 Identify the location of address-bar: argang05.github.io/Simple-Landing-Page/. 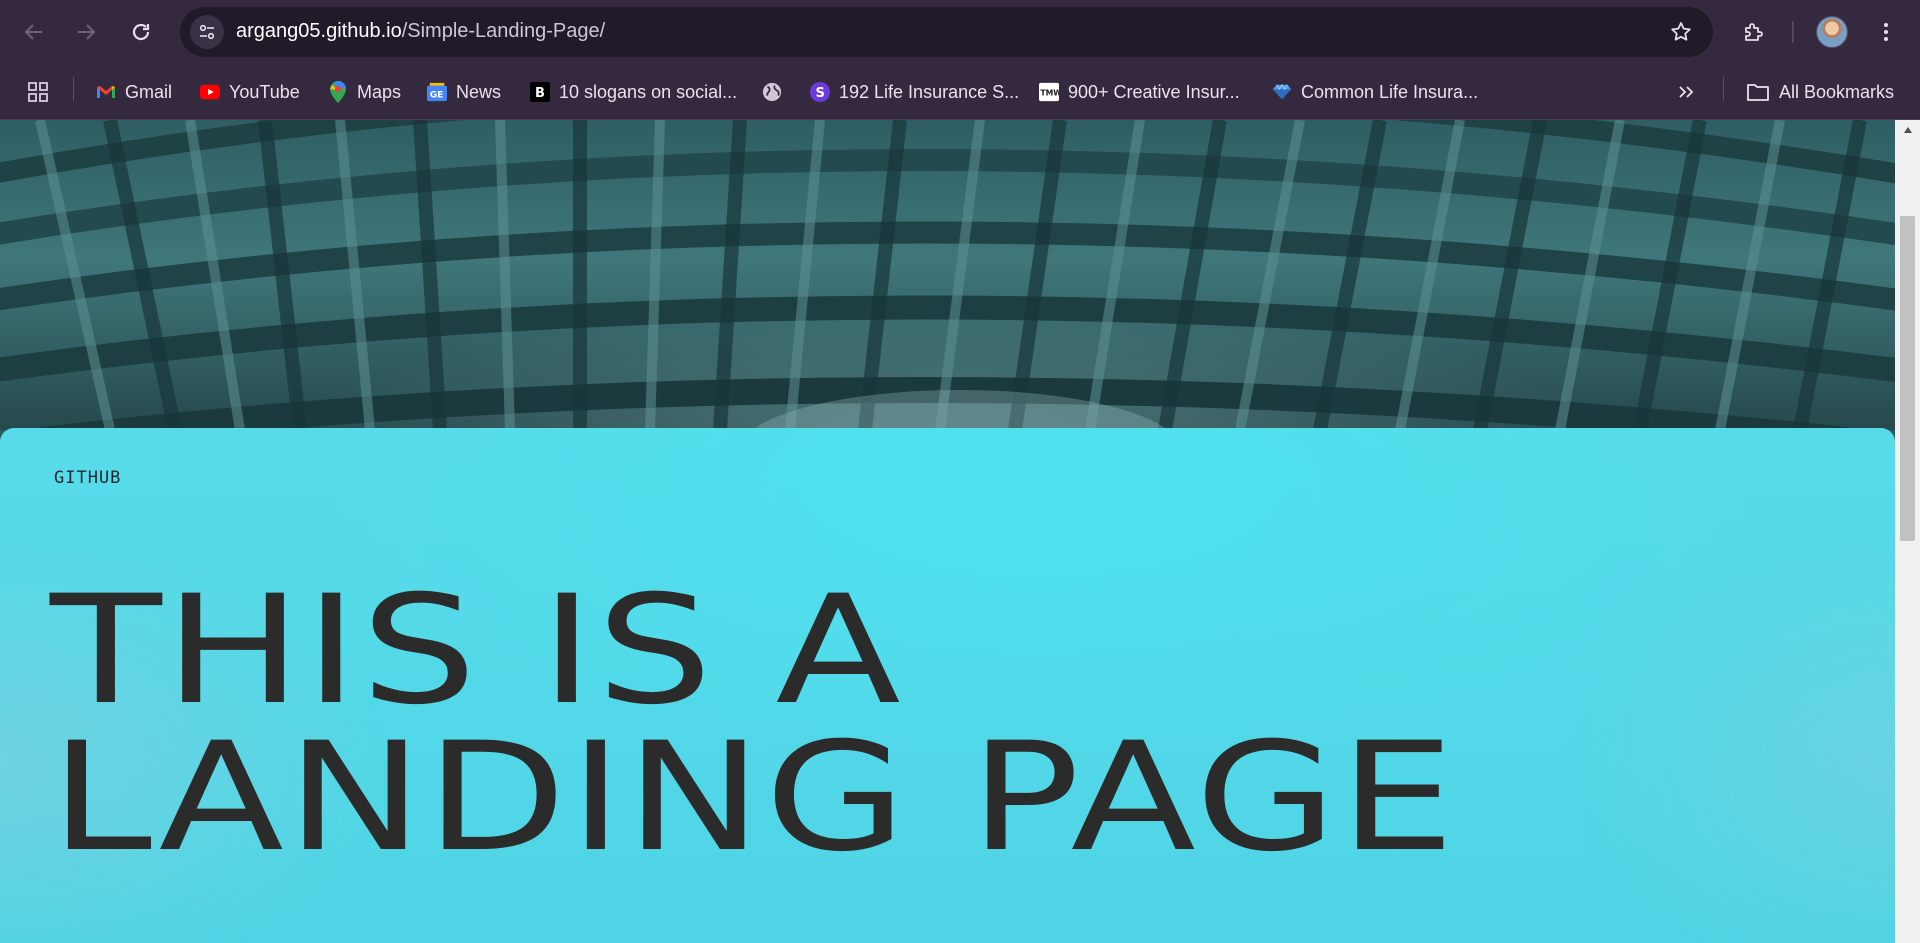
(946, 32).